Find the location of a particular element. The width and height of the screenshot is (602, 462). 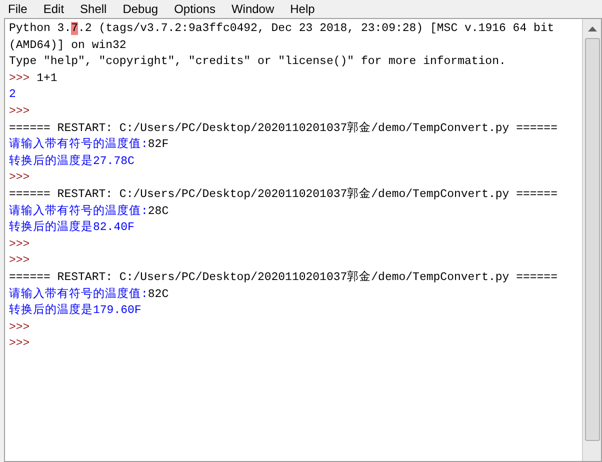

scroll-thumb is located at coordinates (592, 239).